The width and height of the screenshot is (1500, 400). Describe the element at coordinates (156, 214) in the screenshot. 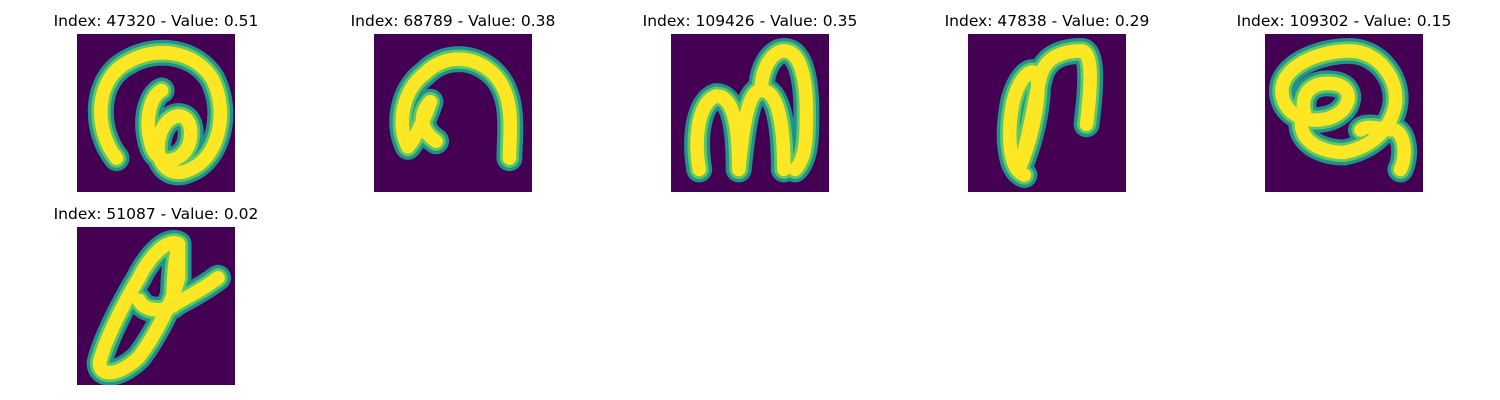

I see `panel-title-6: Index: 51087 - Value: 0.02` at that location.